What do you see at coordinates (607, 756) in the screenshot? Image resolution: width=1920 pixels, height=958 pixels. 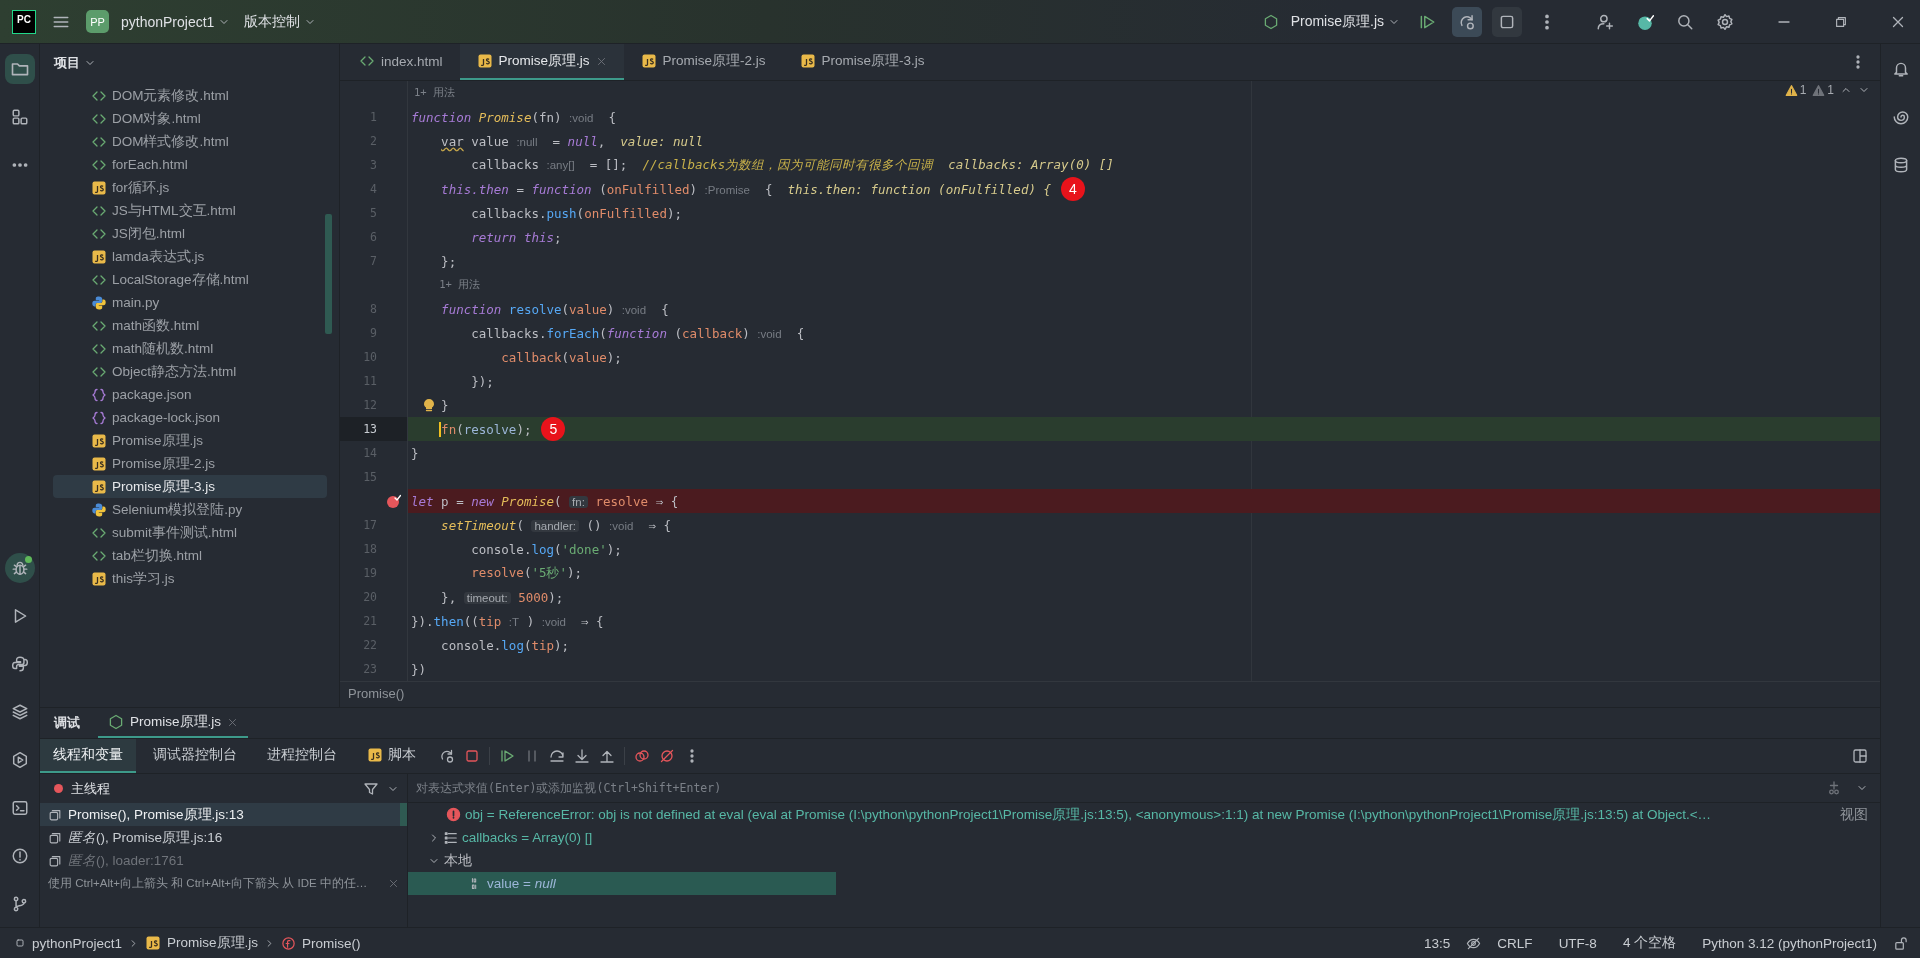 I see `step-out-icon` at bounding box center [607, 756].